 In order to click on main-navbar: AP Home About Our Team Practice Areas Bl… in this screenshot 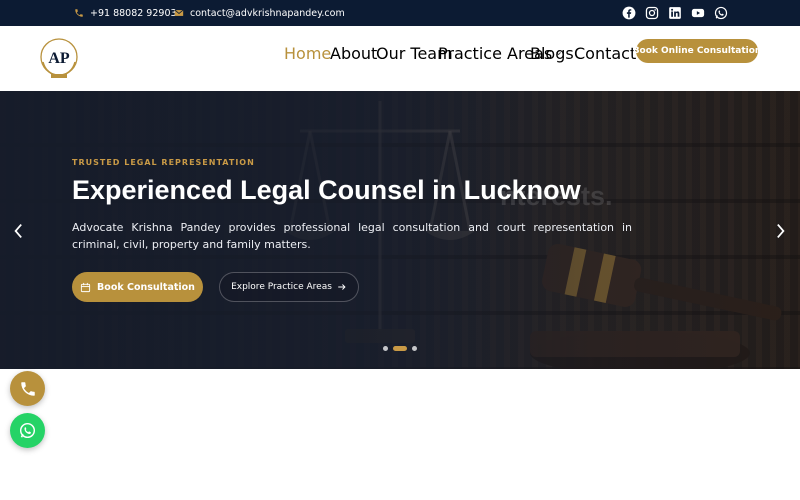, I will do `click(400, 58)`.